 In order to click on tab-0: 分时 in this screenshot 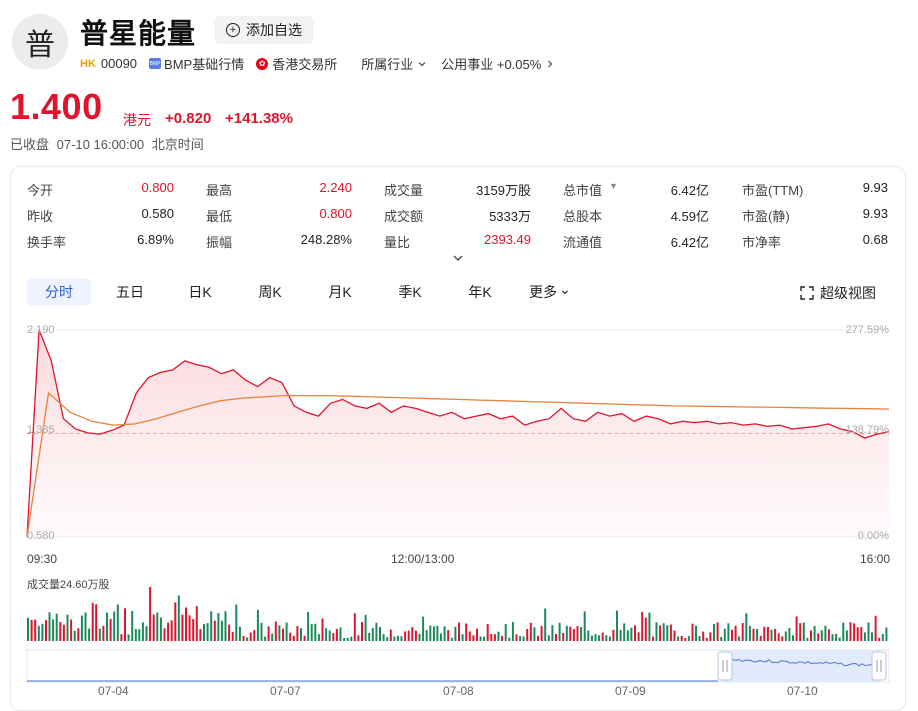, I will do `click(59, 292)`.